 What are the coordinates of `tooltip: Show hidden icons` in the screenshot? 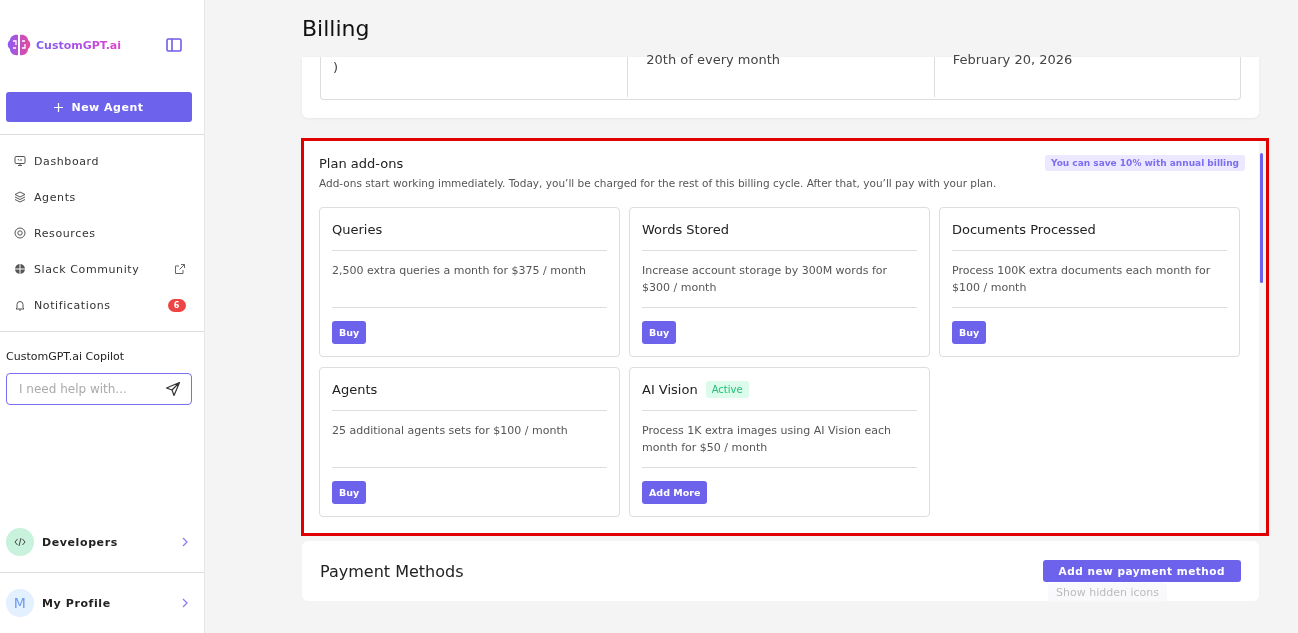 It's located at (1107, 592).